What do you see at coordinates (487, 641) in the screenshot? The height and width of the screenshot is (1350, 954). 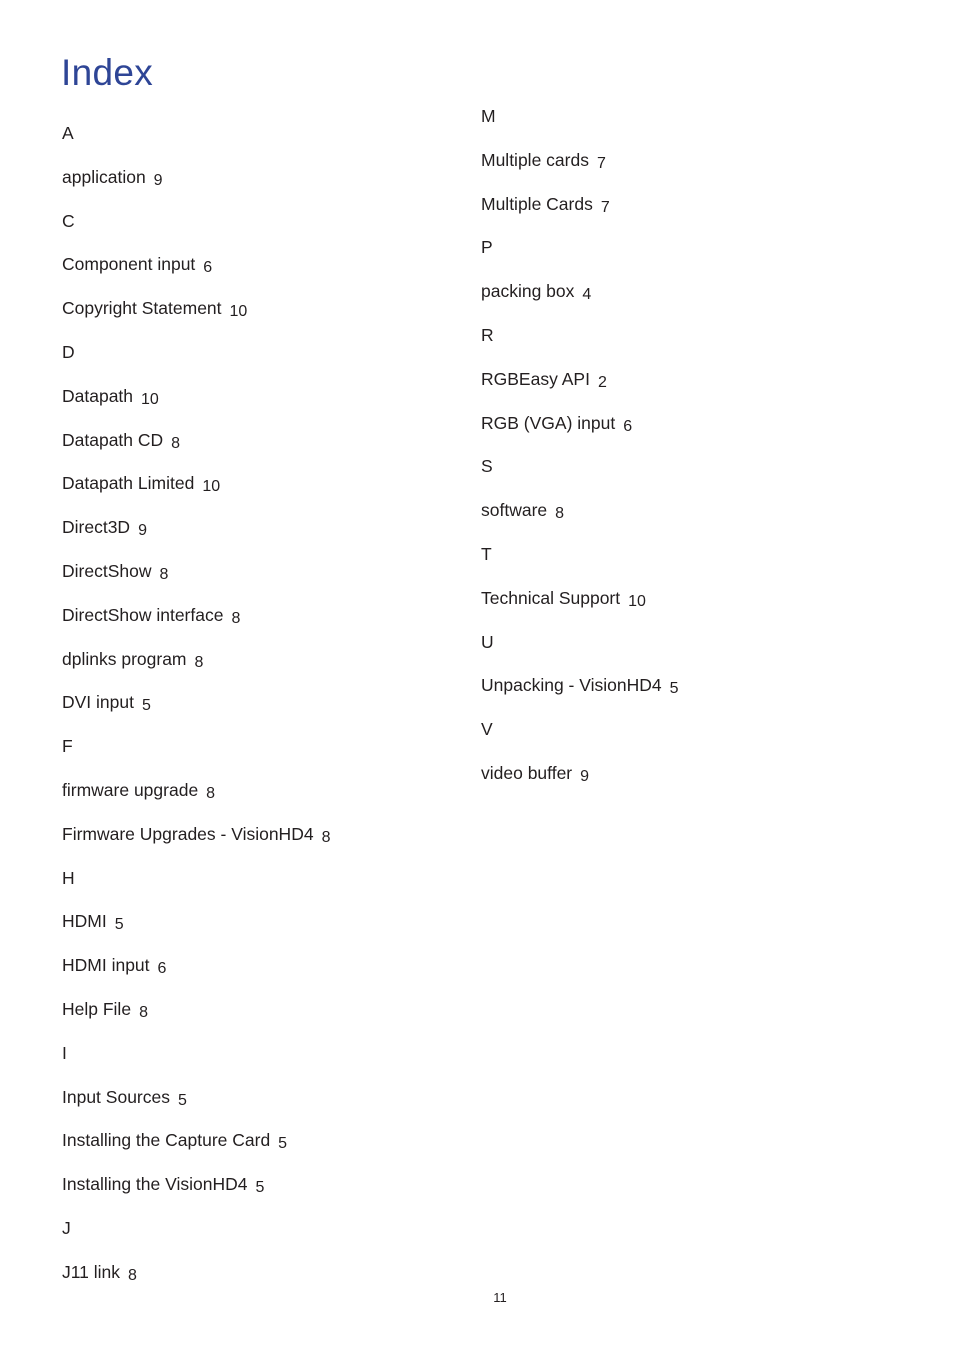 I see `index-letter-heading: U` at bounding box center [487, 641].